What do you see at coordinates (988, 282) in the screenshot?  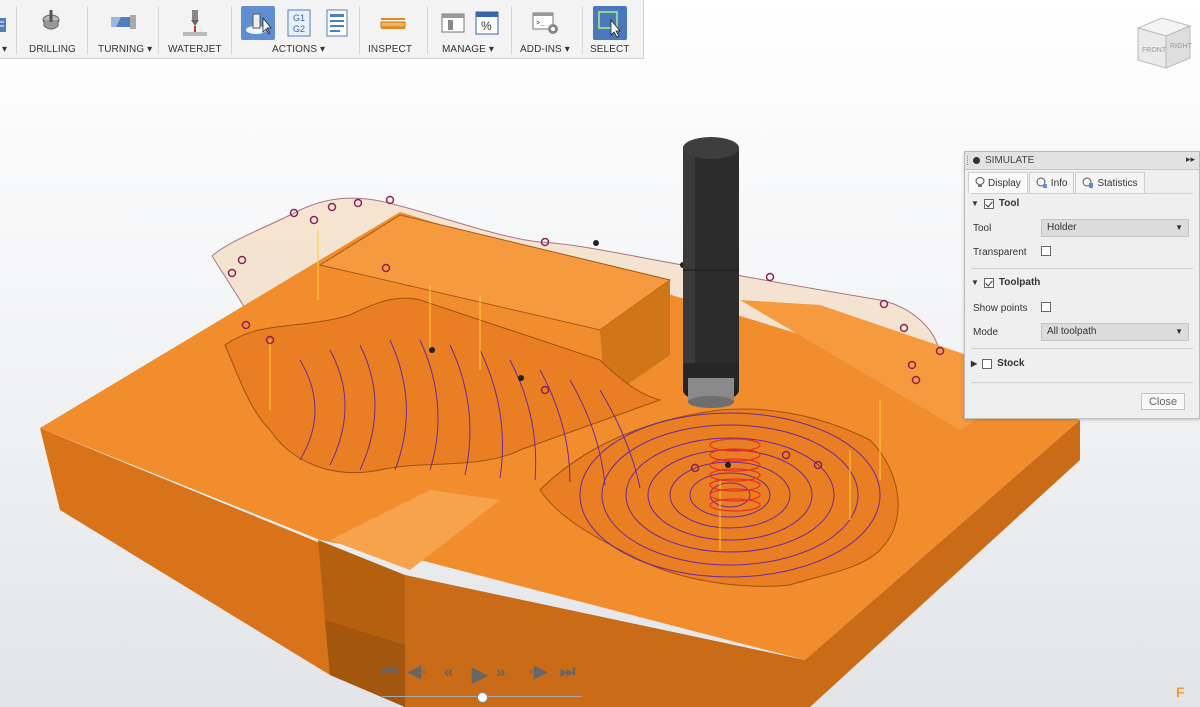 I see `toolpath-section-checkbox` at bounding box center [988, 282].